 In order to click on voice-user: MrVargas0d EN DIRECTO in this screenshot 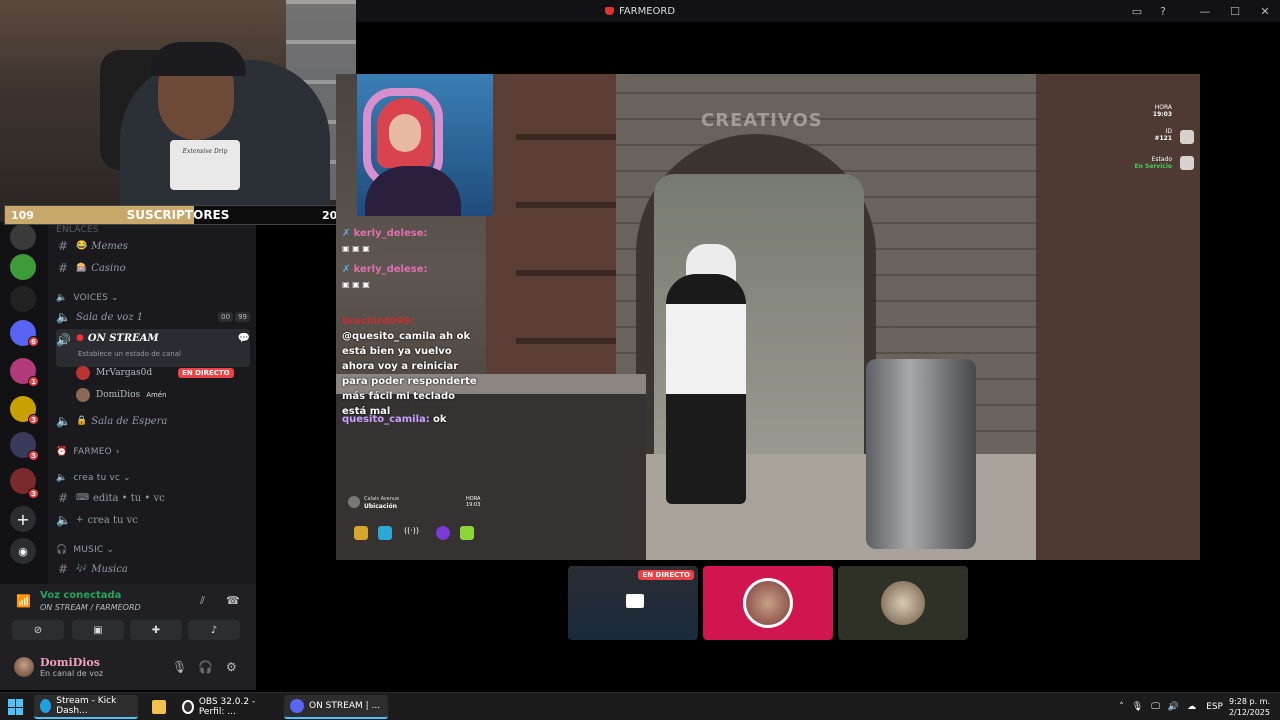, I will do `click(155, 373)`.